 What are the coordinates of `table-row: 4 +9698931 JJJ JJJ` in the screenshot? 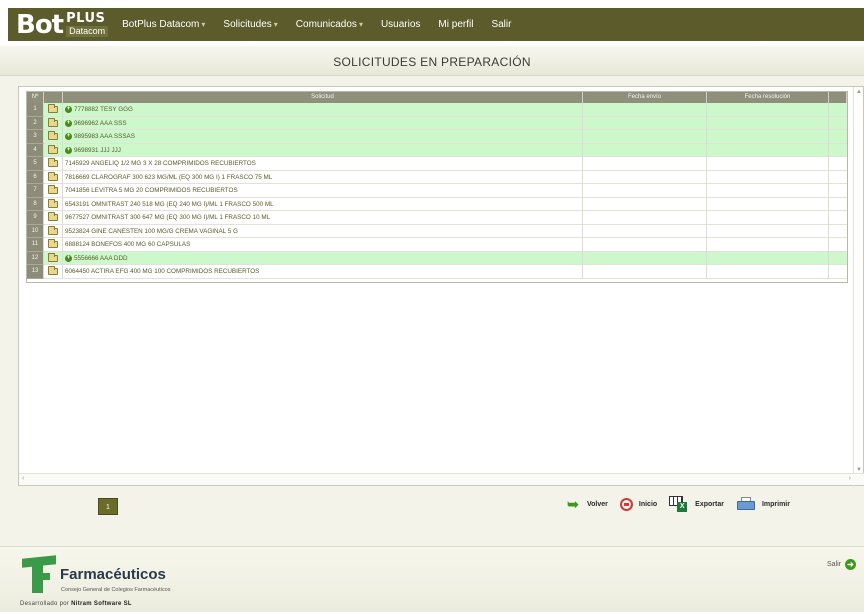 It's located at (437, 150).